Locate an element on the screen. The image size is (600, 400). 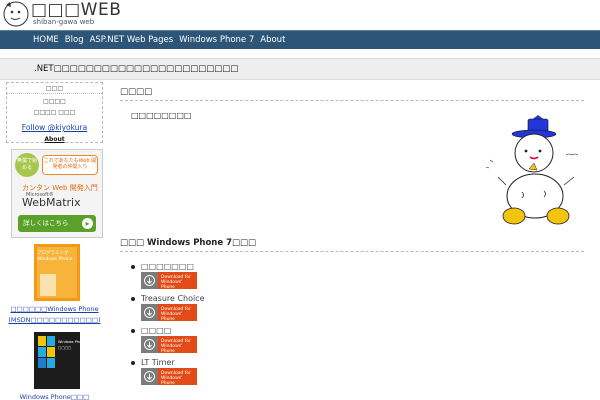
snowman-illustration is located at coordinates (532, 170).